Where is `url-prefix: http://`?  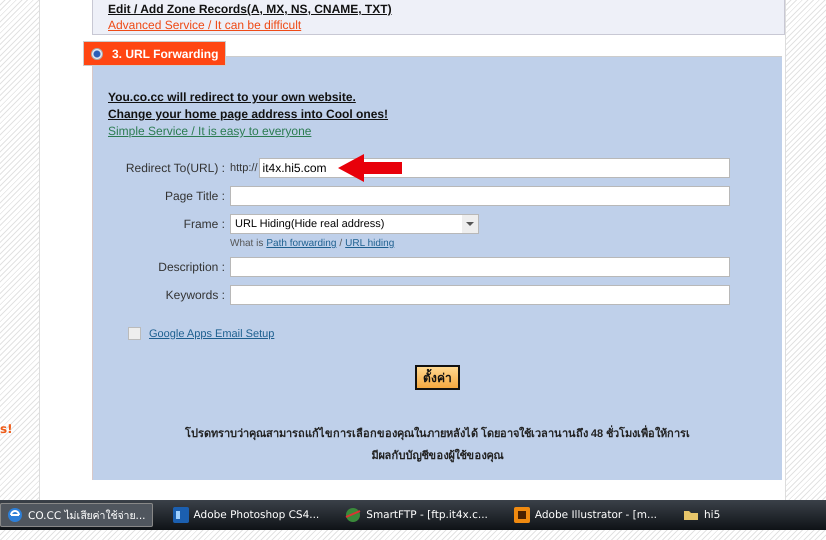
url-prefix: http:// is located at coordinates (244, 168).